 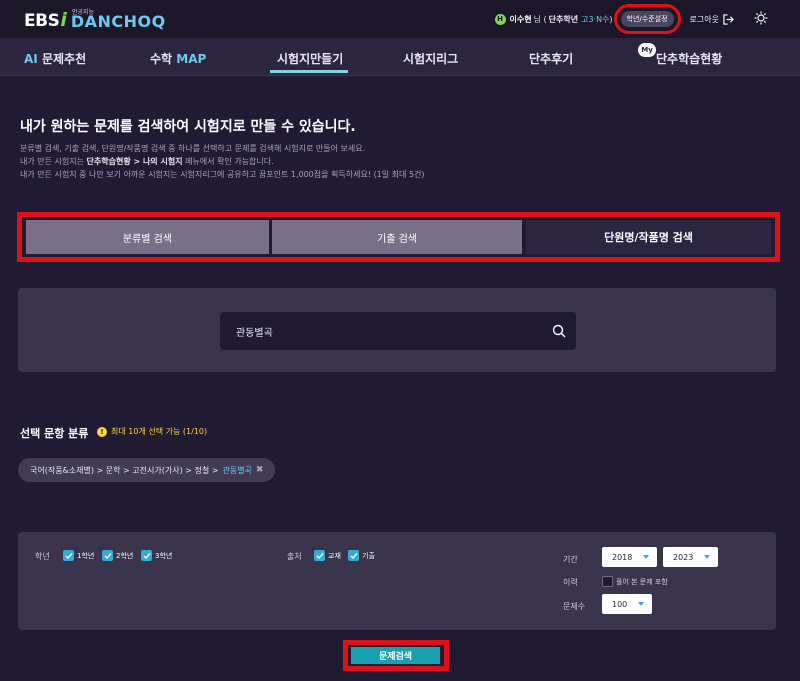 I want to click on logout-link: 로그아웃, so click(x=704, y=19).